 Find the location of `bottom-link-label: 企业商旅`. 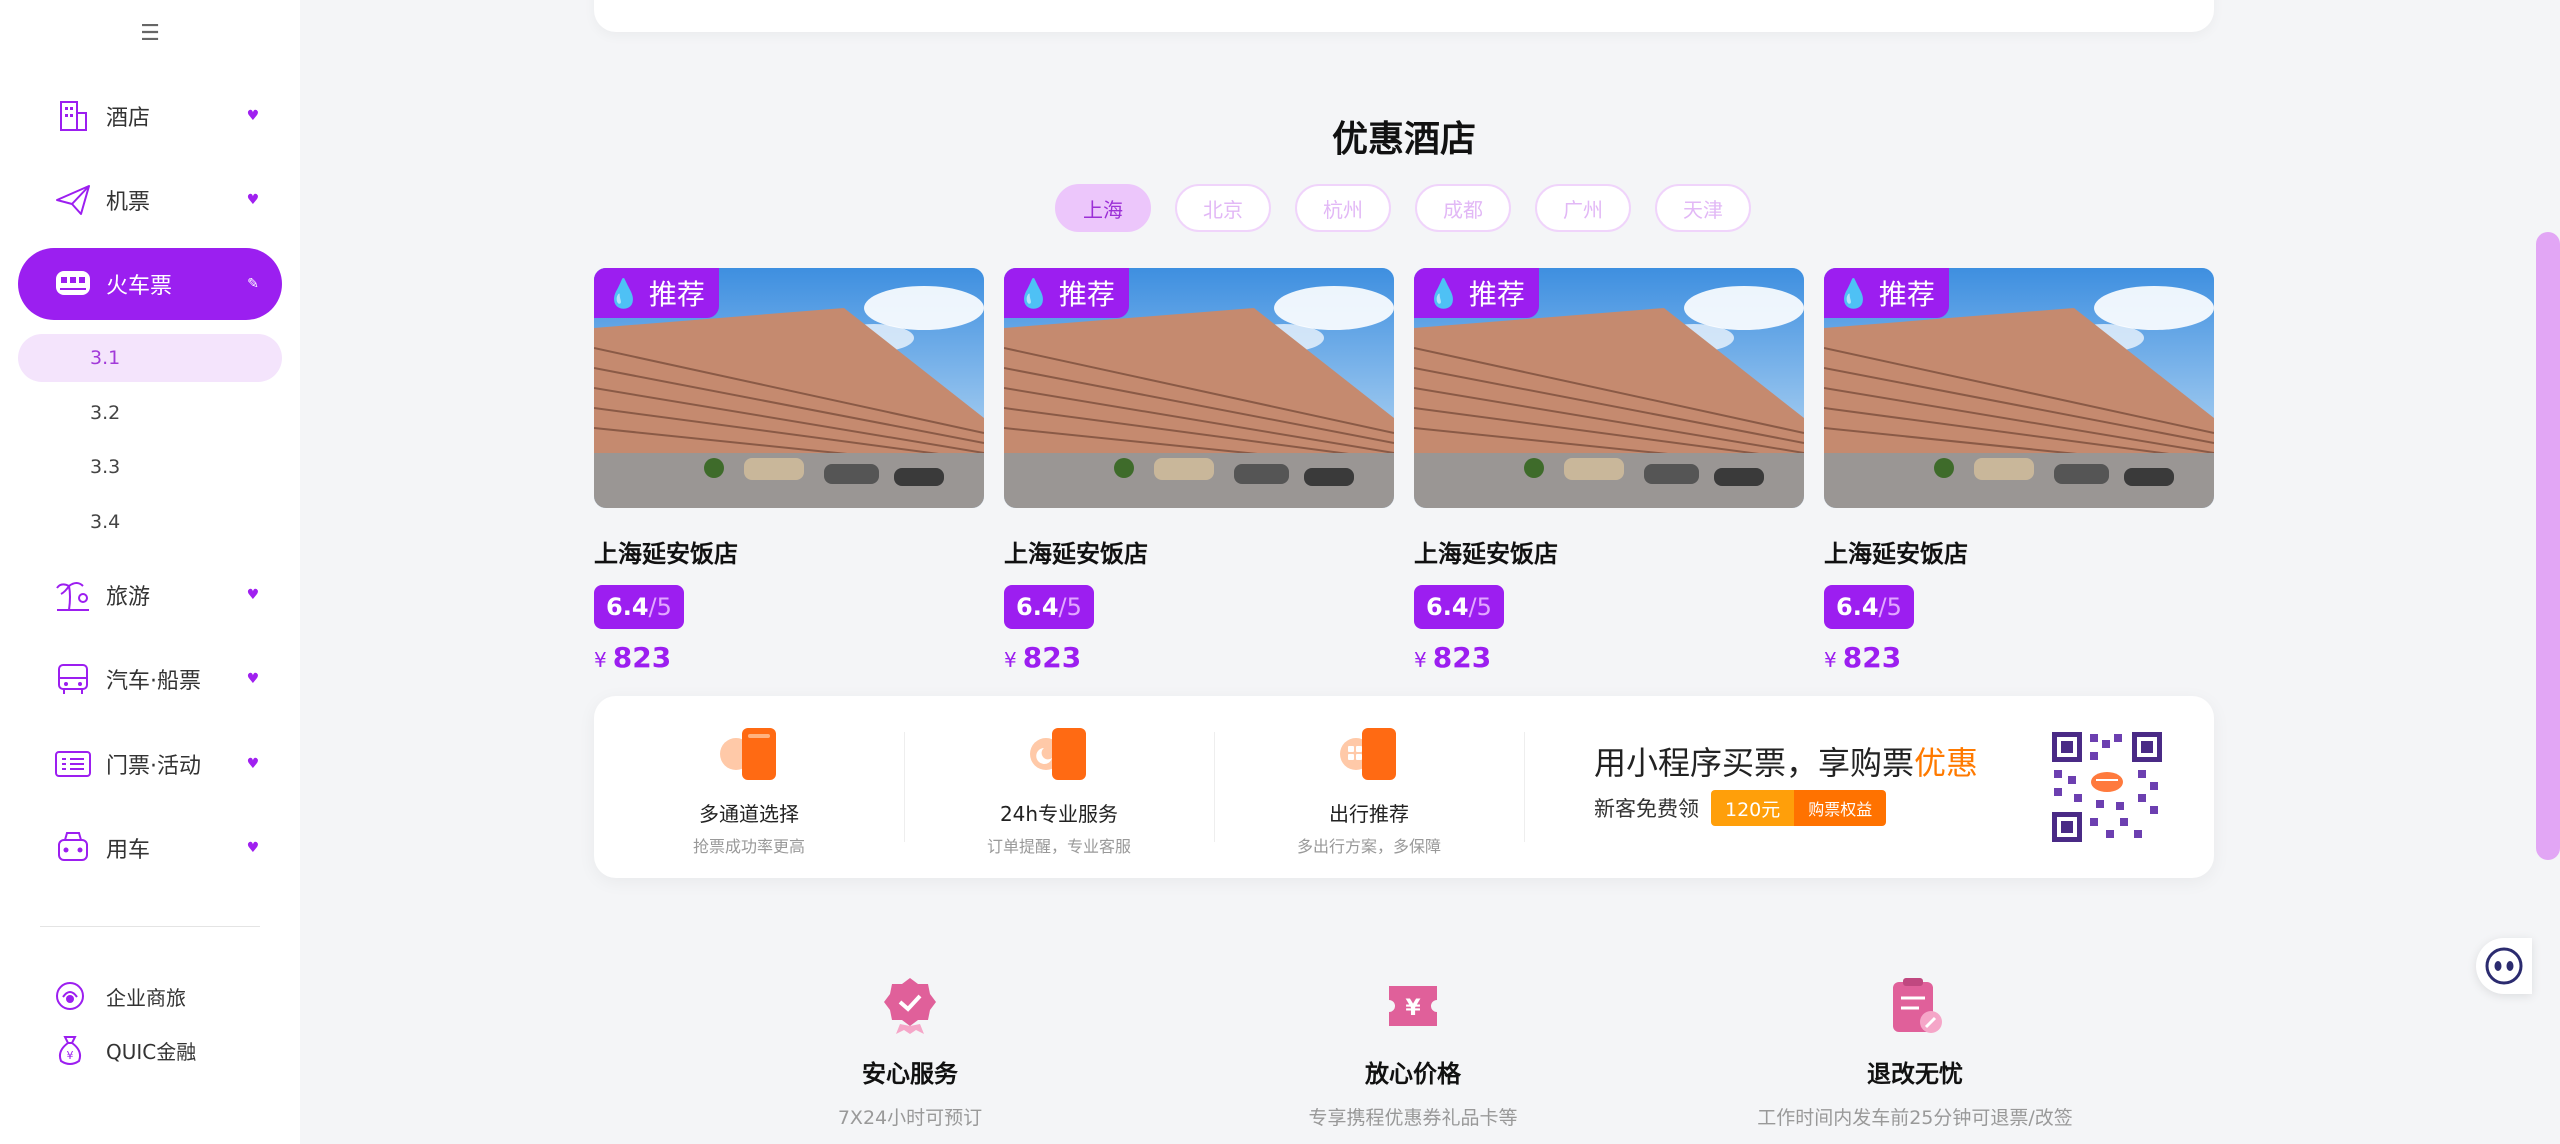

bottom-link-label: 企业商旅 is located at coordinates (146, 997).